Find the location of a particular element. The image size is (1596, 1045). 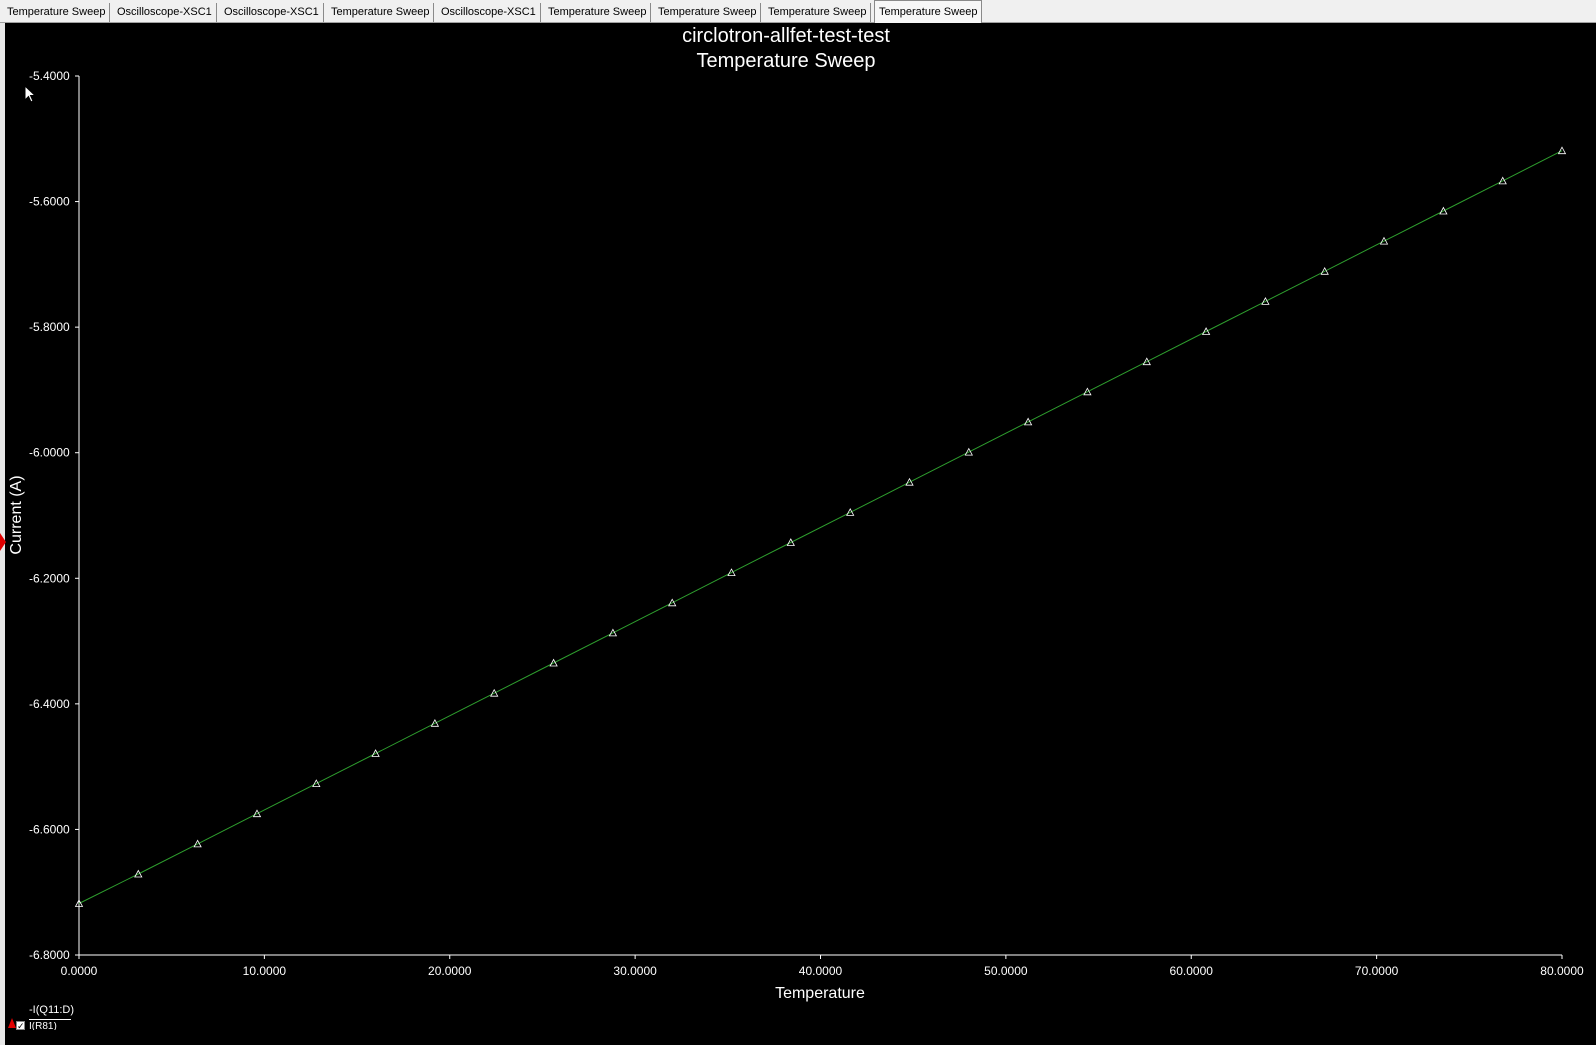

y-tick-label: -5.4000 is located at coordinates (49, 76).